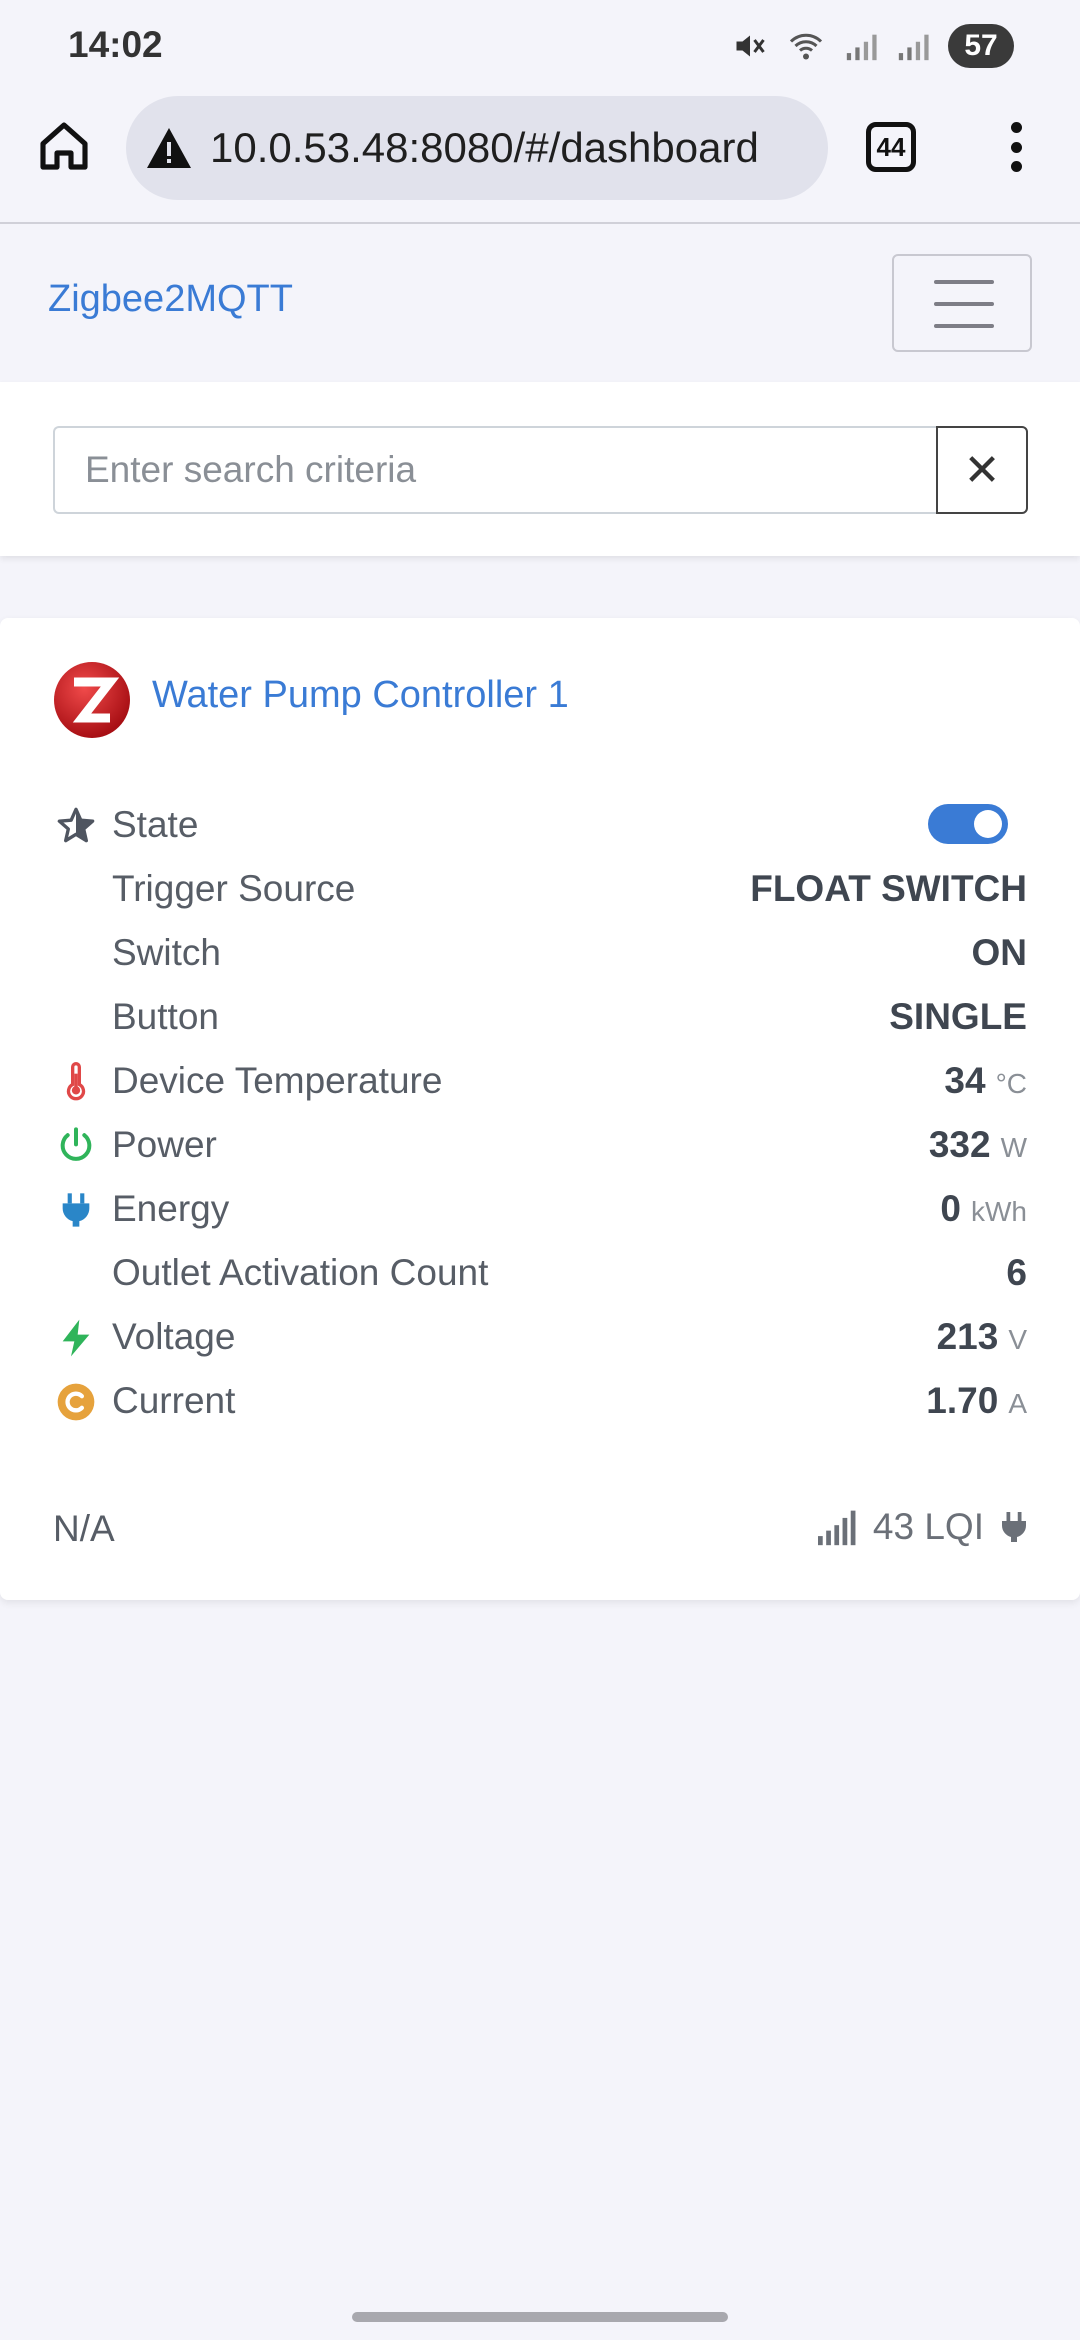  Describe the element at coordinates (540, 954) in the screenshot. I see `property-row-switch: Switch ON` at that location.